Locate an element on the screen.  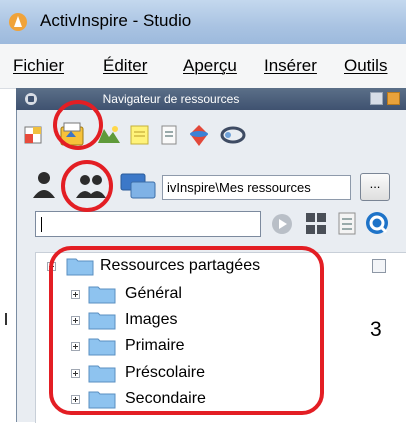
thumbnail-view-icon is located at coordinates (316, 224).